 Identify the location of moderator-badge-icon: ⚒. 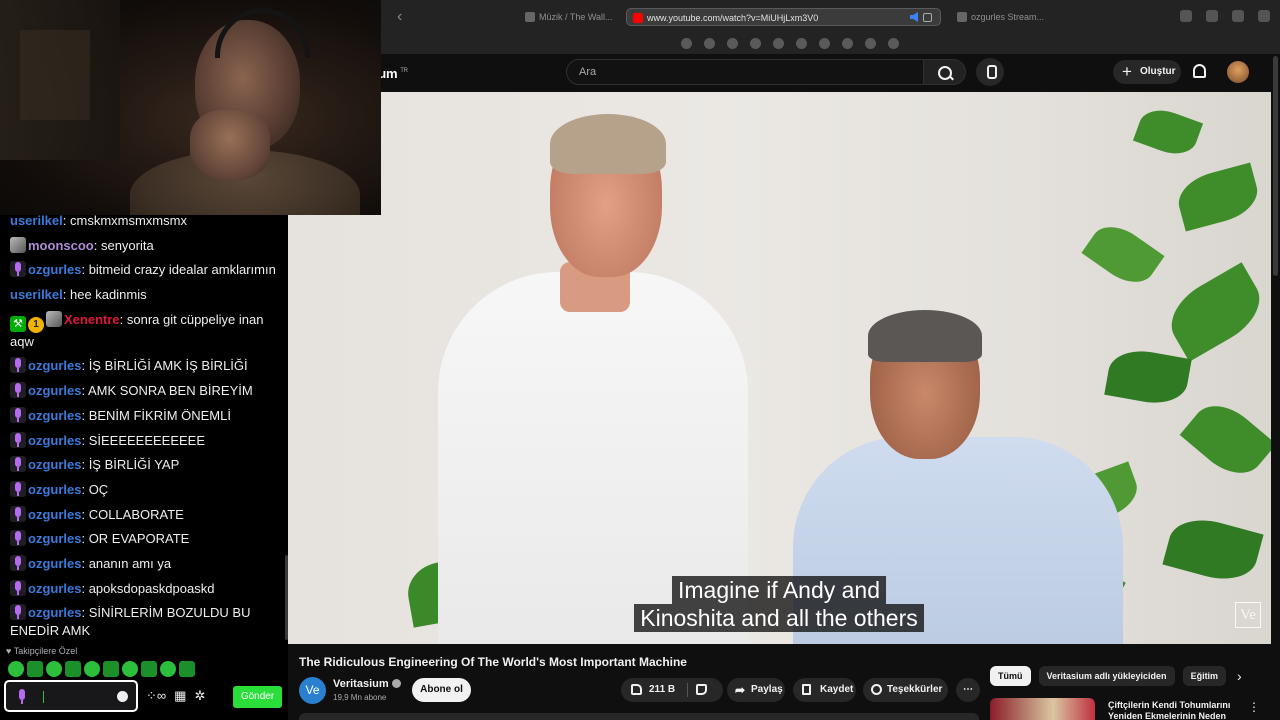
(18, 323).